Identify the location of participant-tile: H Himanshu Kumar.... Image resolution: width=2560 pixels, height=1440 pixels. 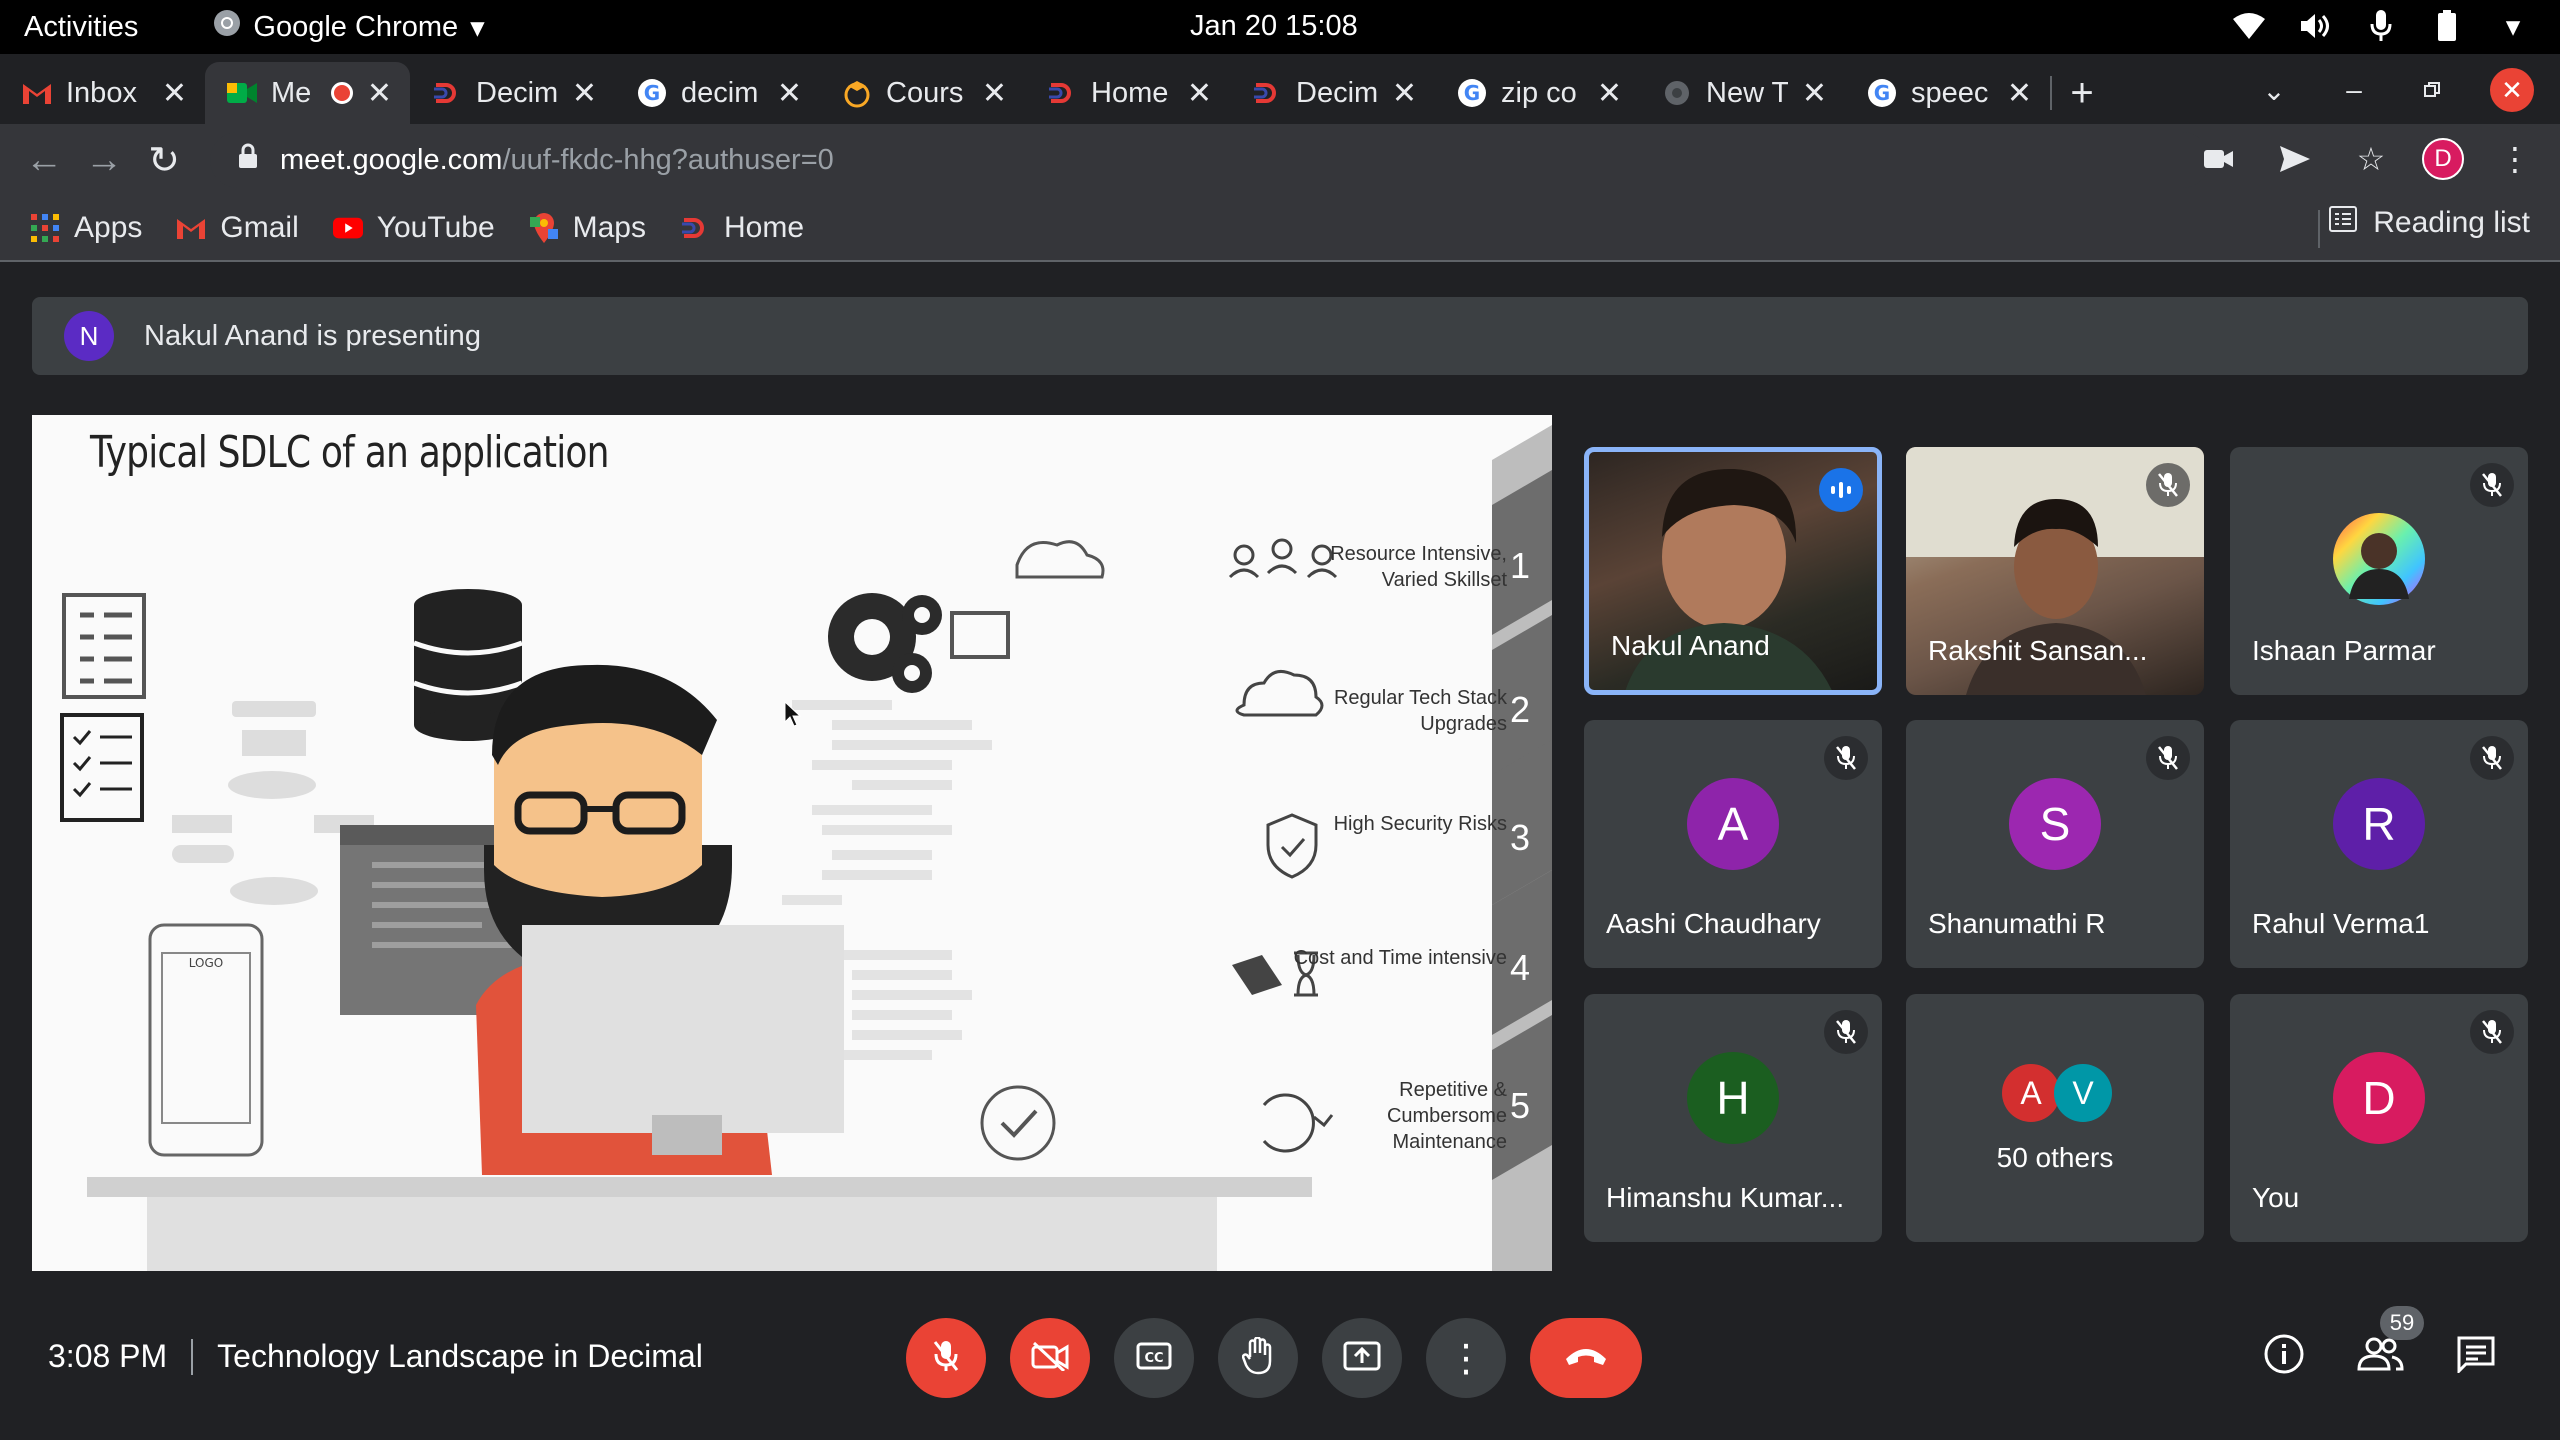
(1733, 1118).